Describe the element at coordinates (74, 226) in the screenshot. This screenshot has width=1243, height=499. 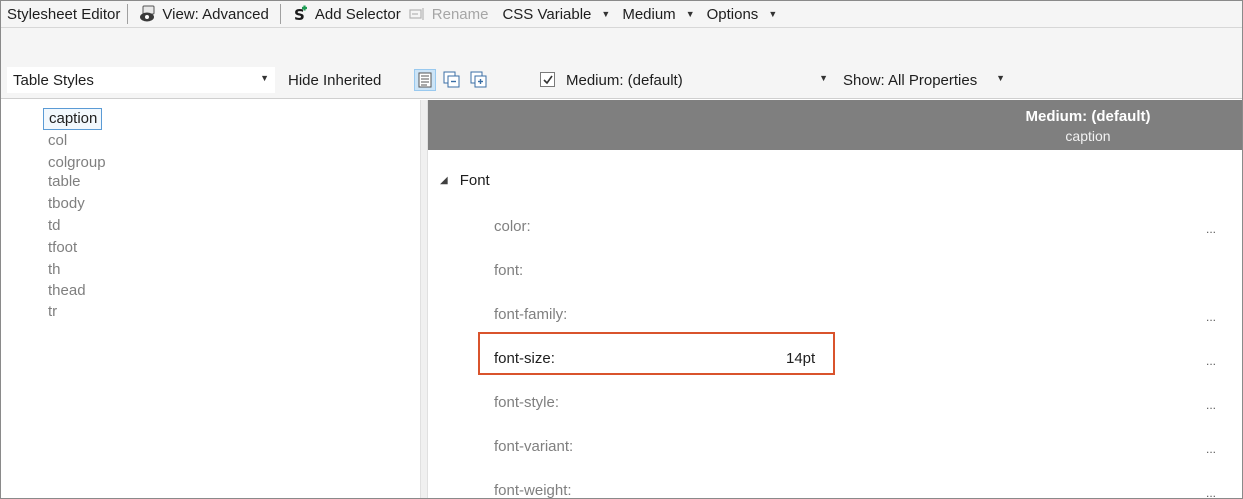
I see `selector-item-td: td` at that location.